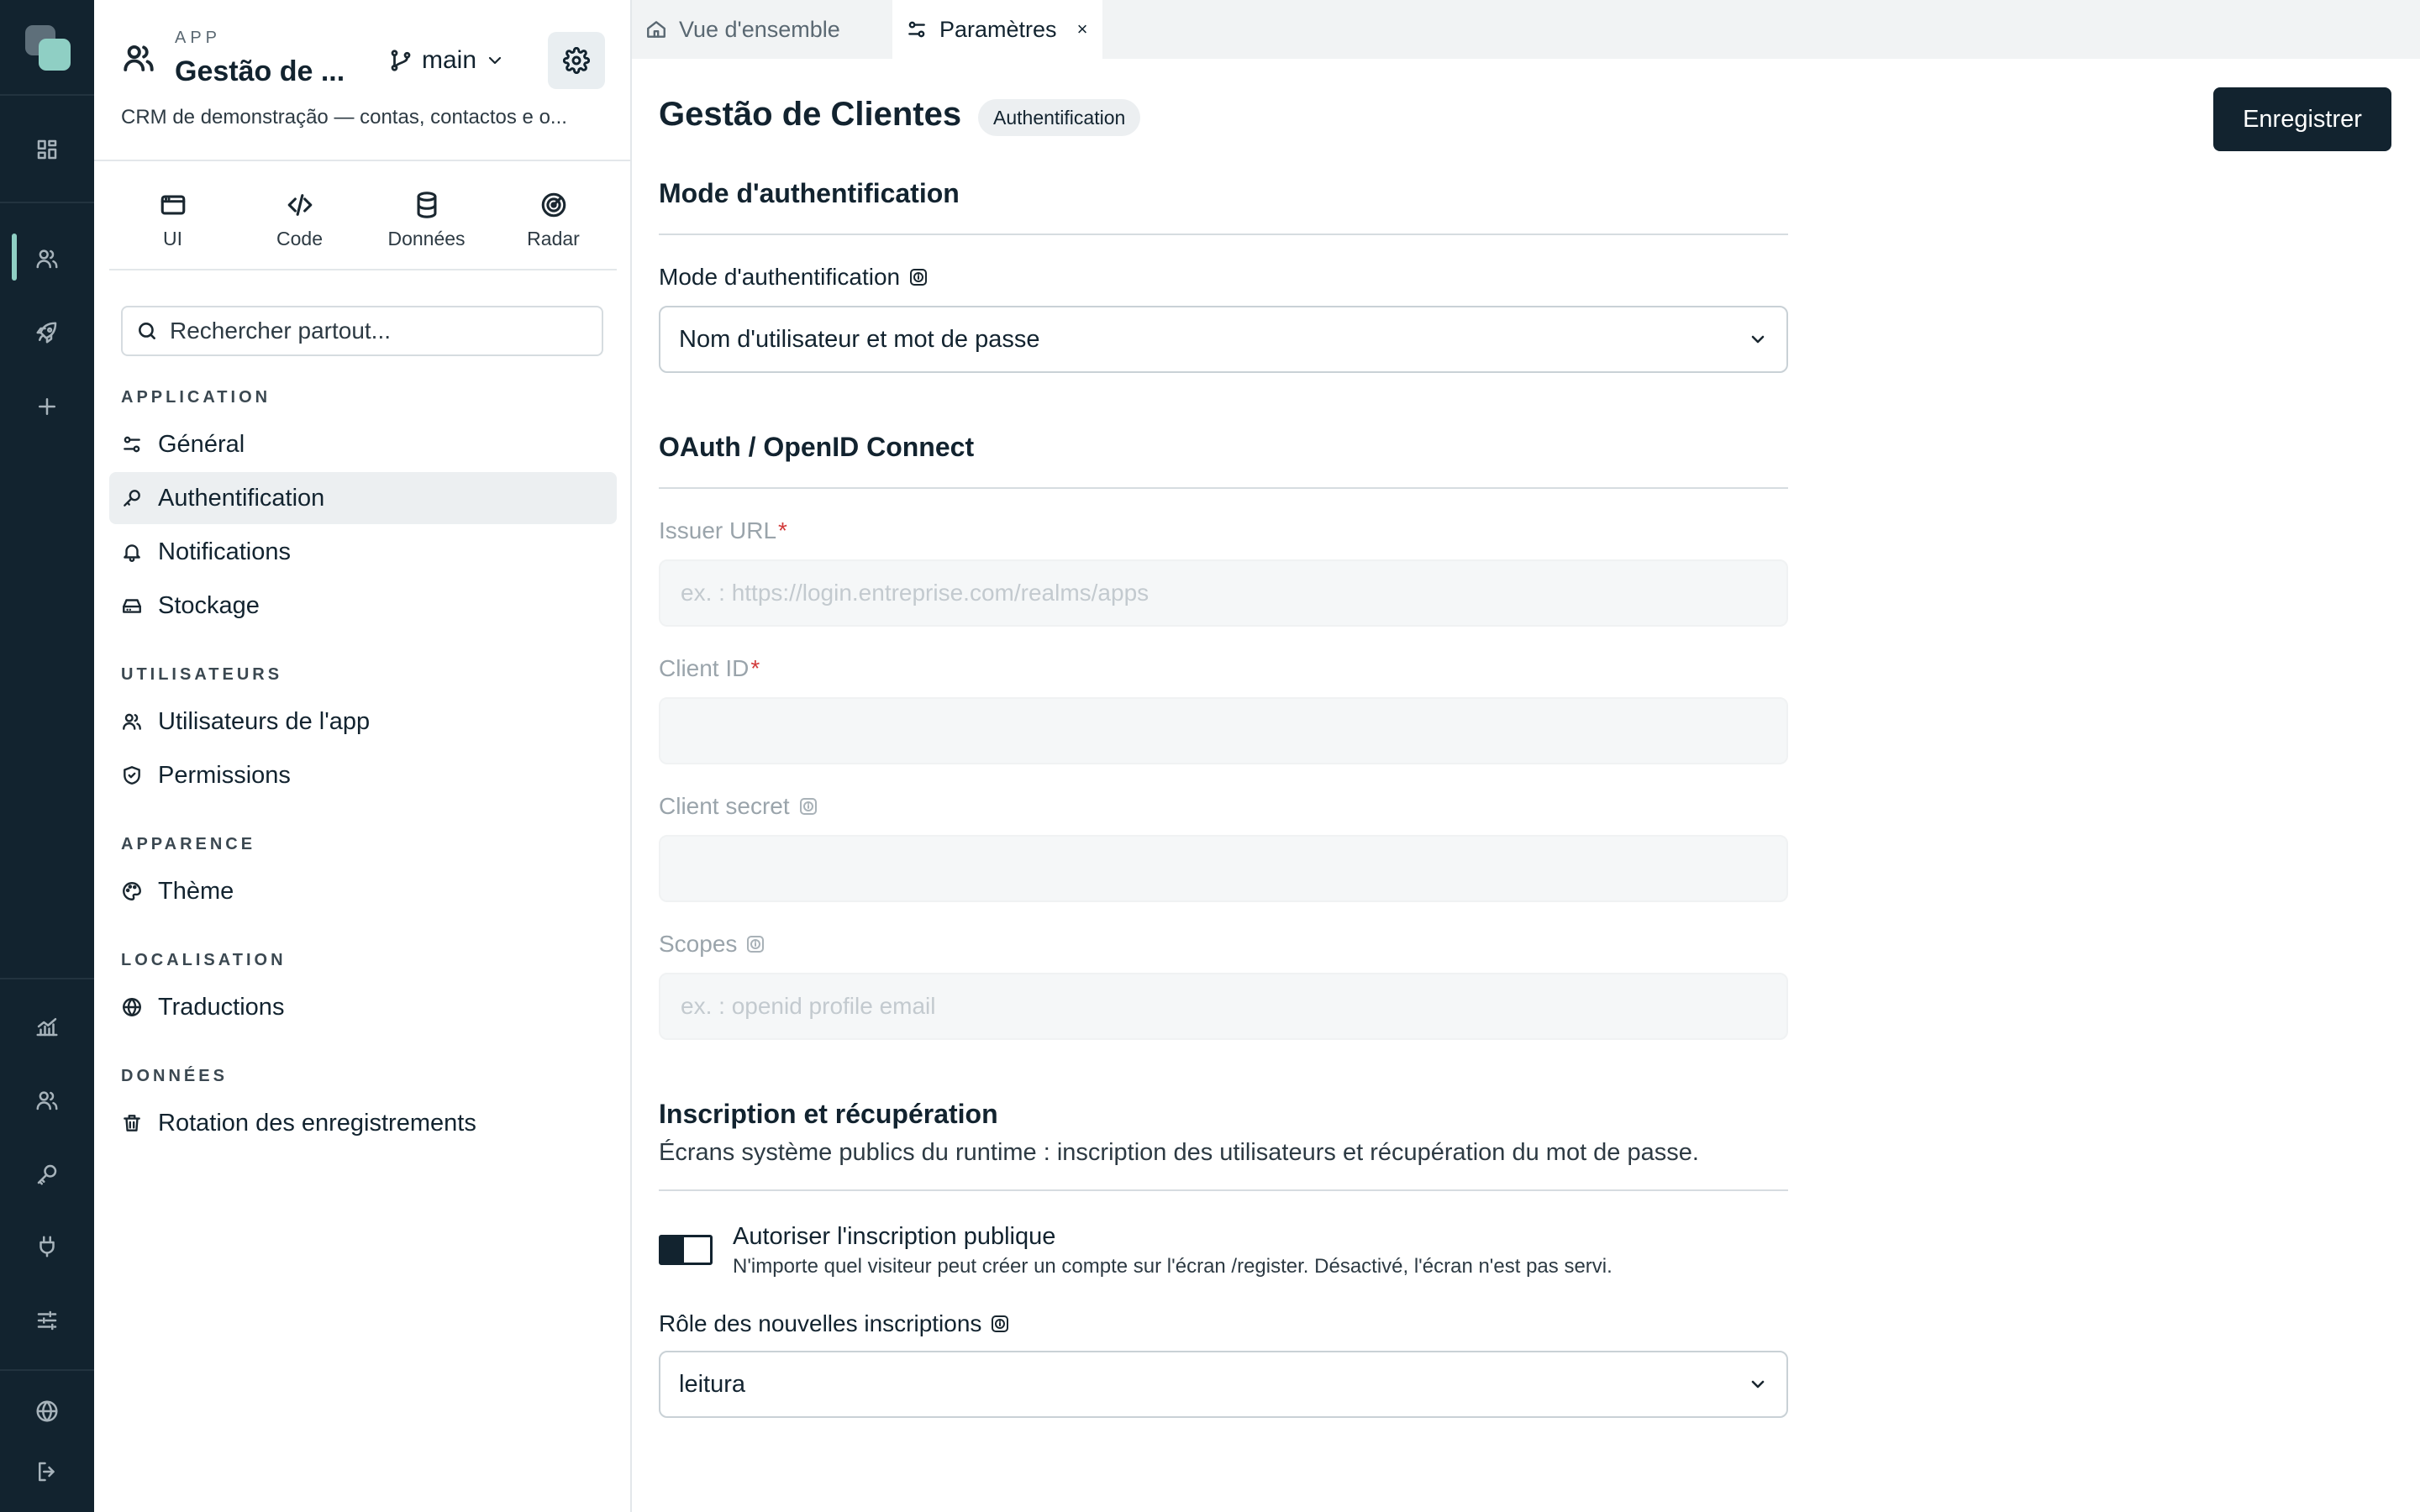 This screenshot has width=2420, height=1512. What do you see at coordinates (48, 48) in the screenshot?
I see `app-logo` at bounding box center [48, 48].